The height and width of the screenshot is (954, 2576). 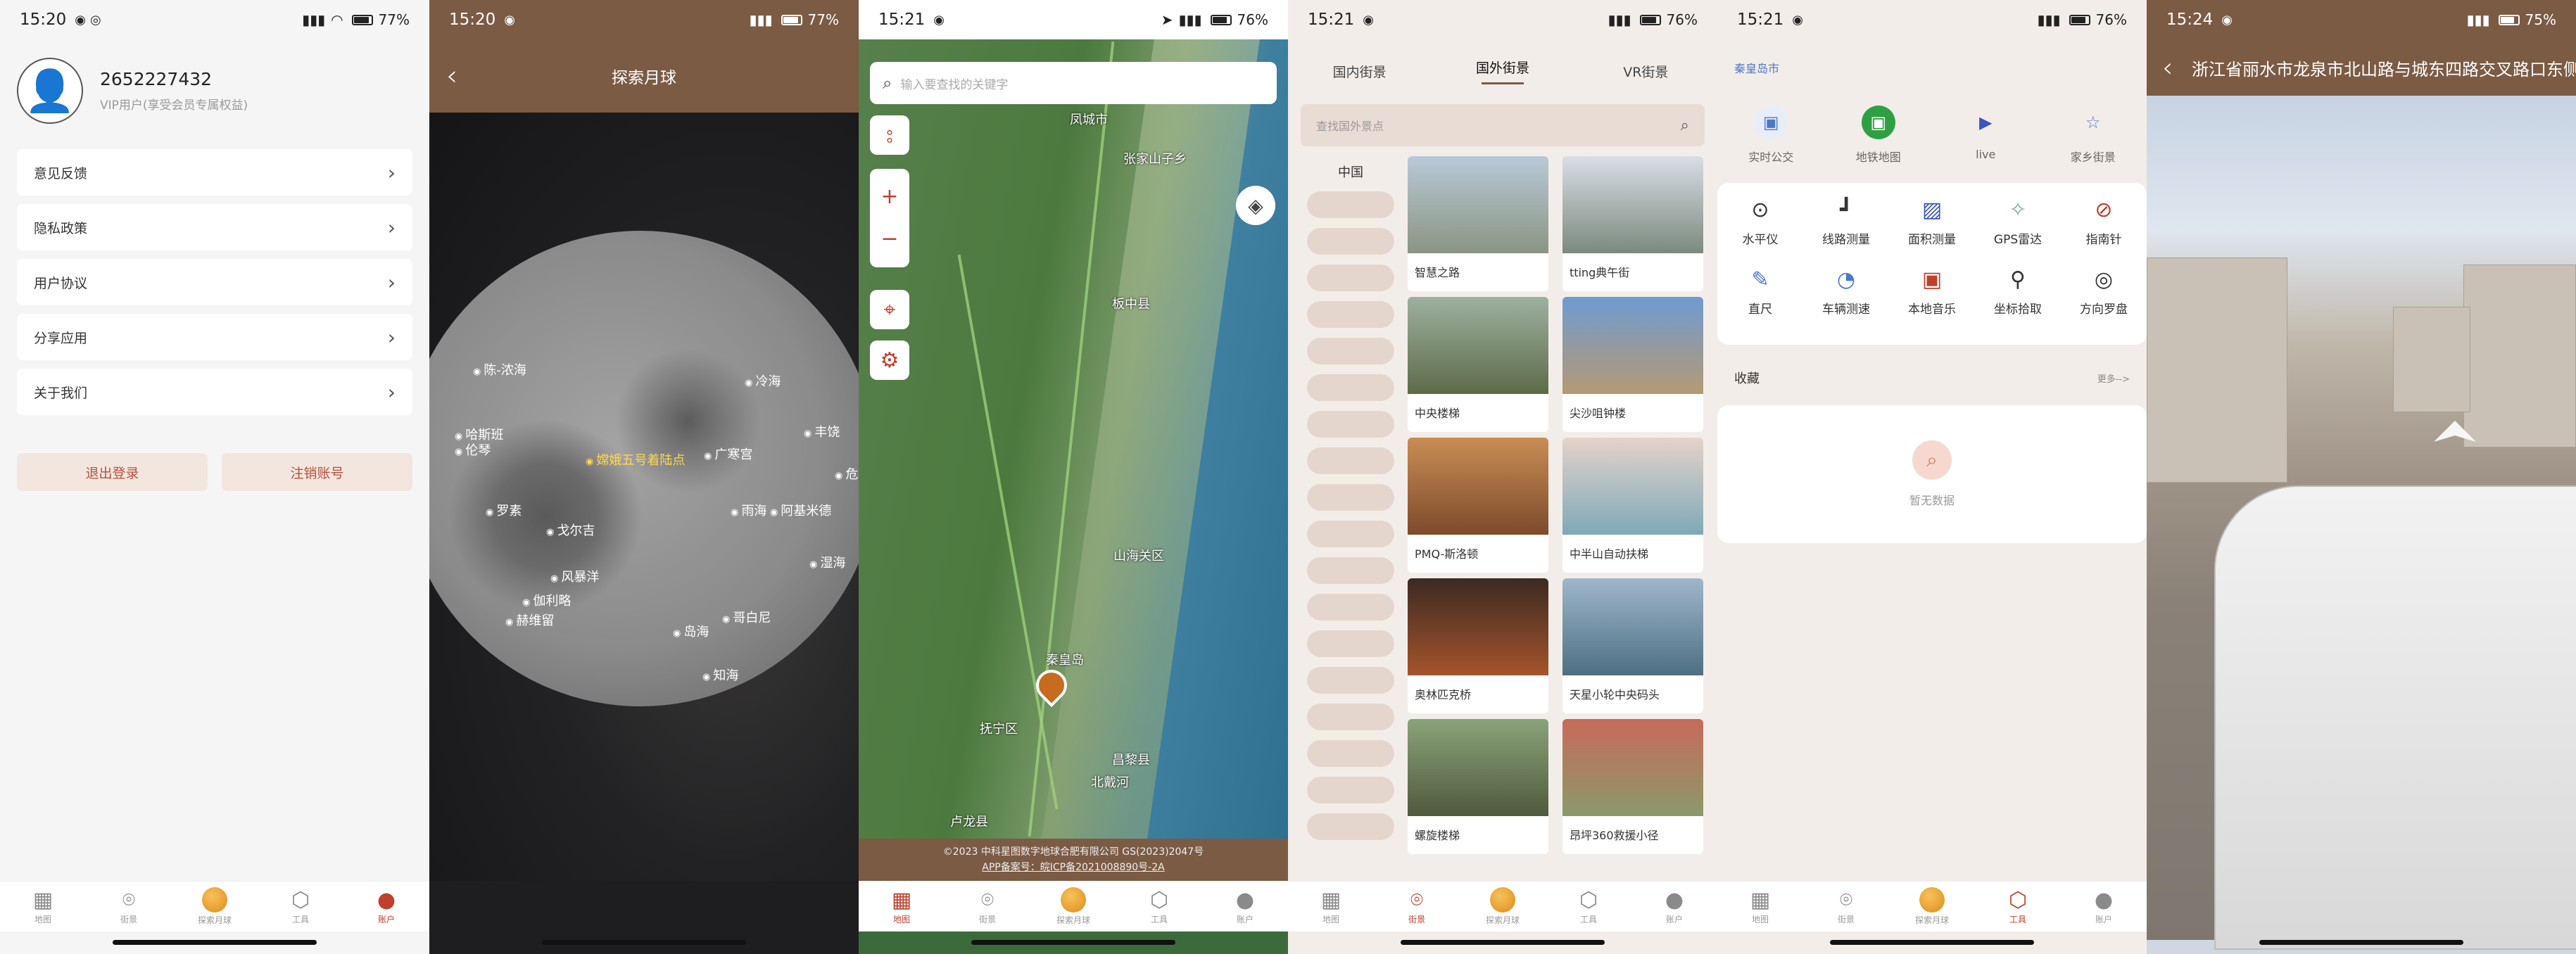 What do you see at coordinates (546, 600) in the screenshot?
I see `moon-label: 伽利略` at bounding box center [546, 600].